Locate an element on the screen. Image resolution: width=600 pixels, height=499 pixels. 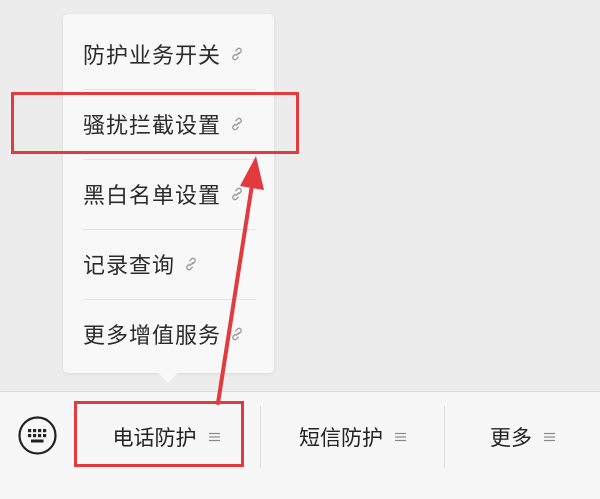
tab-more: 更多 is located at coordinates (522, 437).